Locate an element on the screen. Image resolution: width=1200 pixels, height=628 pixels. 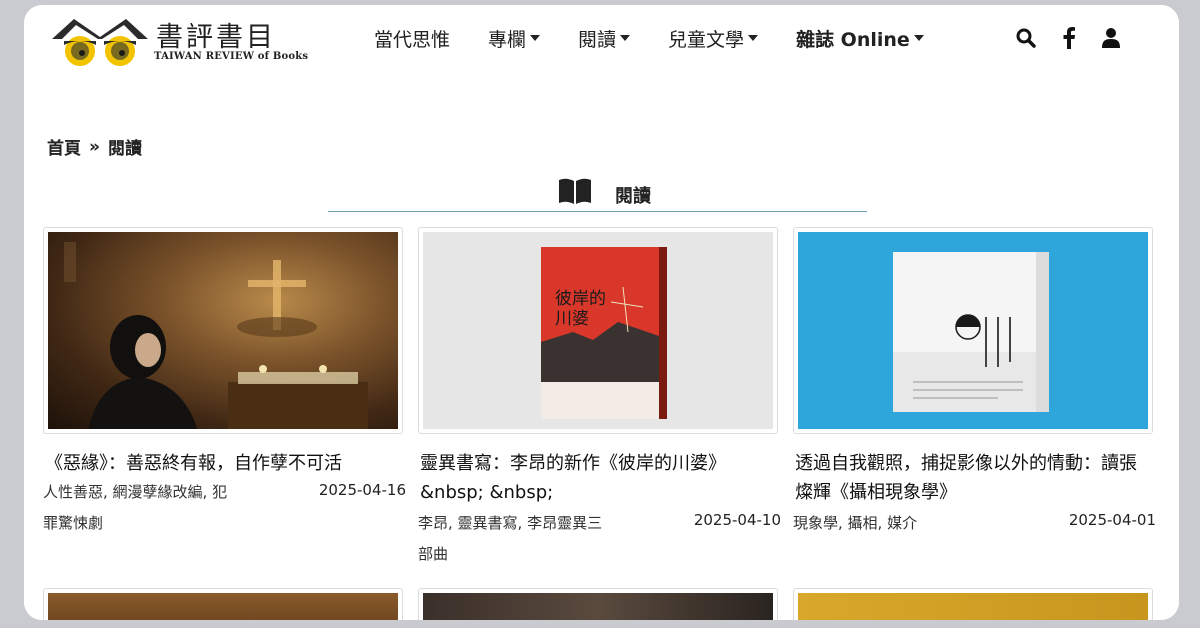
search-icon is located at coordinates (1026, 40).